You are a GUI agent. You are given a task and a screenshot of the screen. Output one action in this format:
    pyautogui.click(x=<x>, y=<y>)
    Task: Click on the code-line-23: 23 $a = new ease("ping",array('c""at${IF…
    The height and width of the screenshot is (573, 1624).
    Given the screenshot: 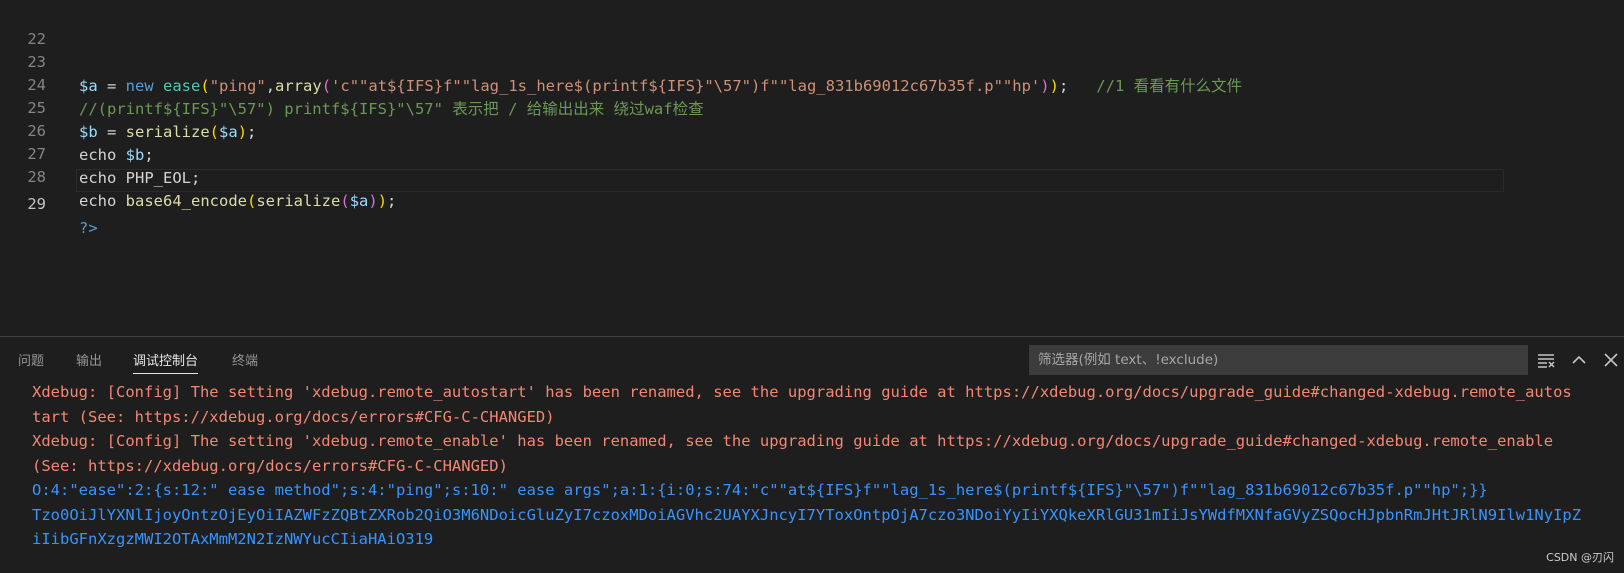 What is the action you would take?
    pyautogui.click(x=812, y=60)
    